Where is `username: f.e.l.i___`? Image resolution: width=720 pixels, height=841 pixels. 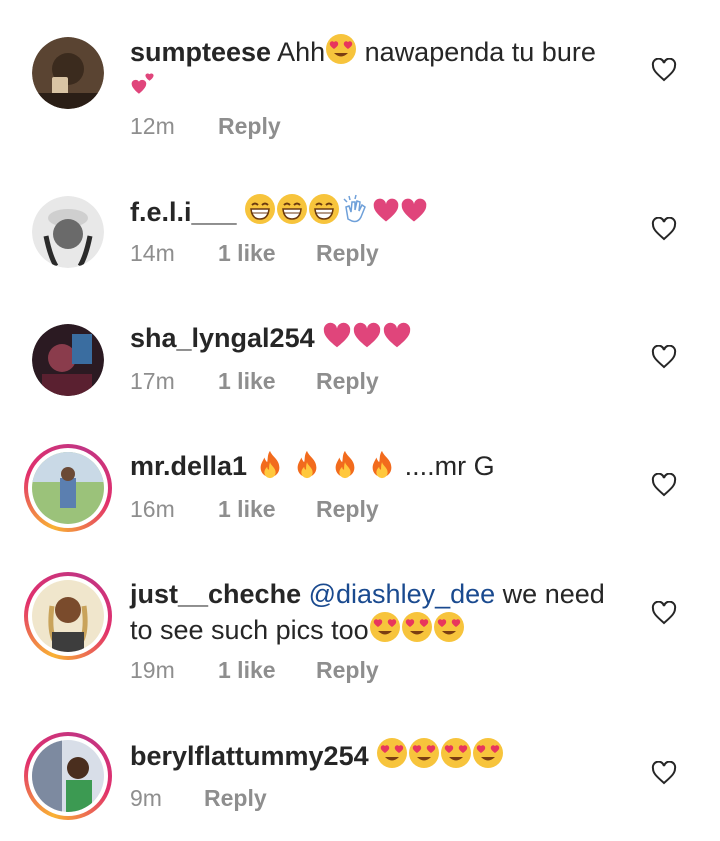
username: f.e.l.i___ is located at coordinates (183, 212).